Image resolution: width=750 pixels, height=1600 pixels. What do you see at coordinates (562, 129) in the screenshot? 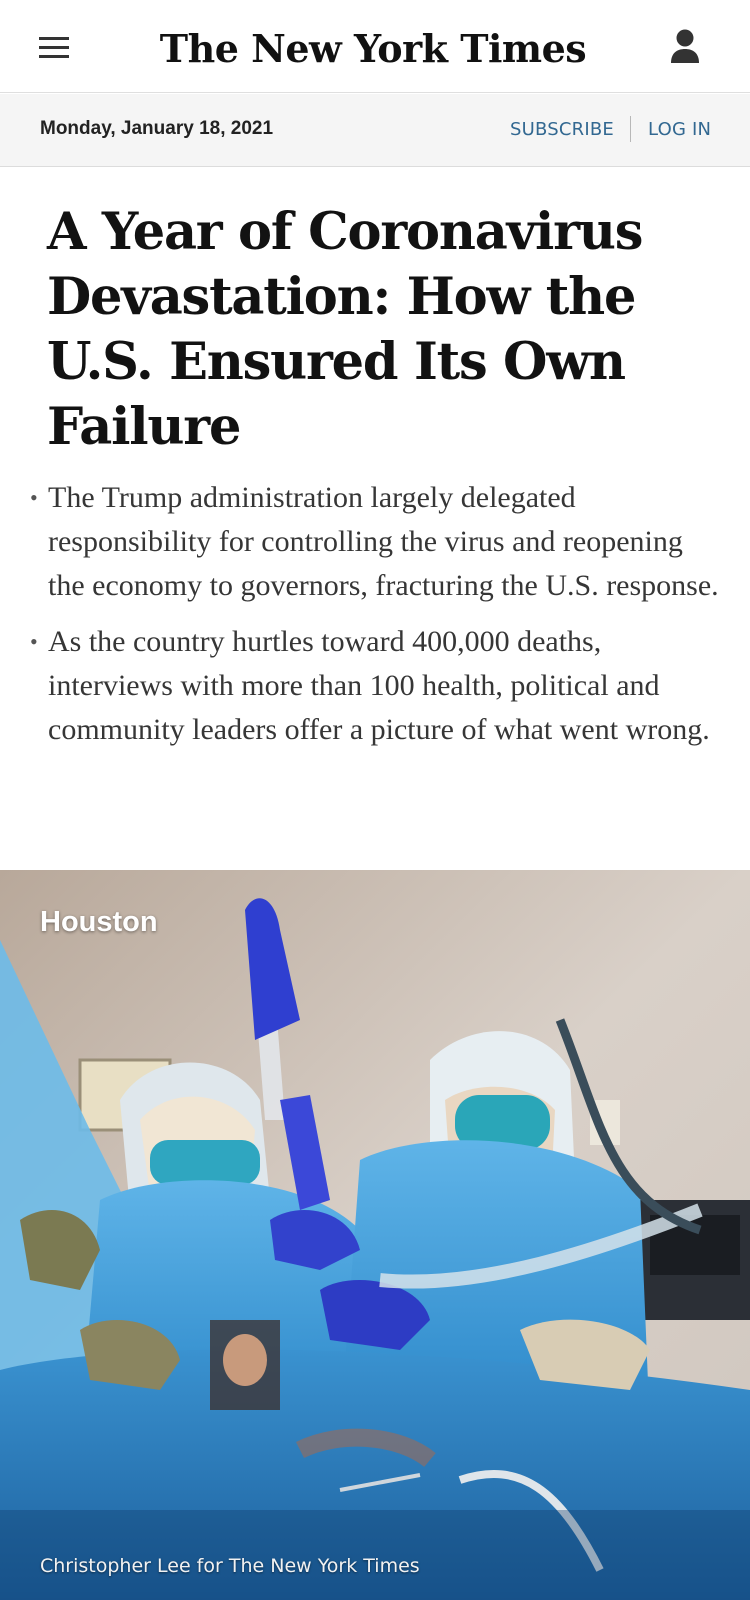
I see `subscribe-link: SUBSCRIBE` at bounding box center [562, 129].